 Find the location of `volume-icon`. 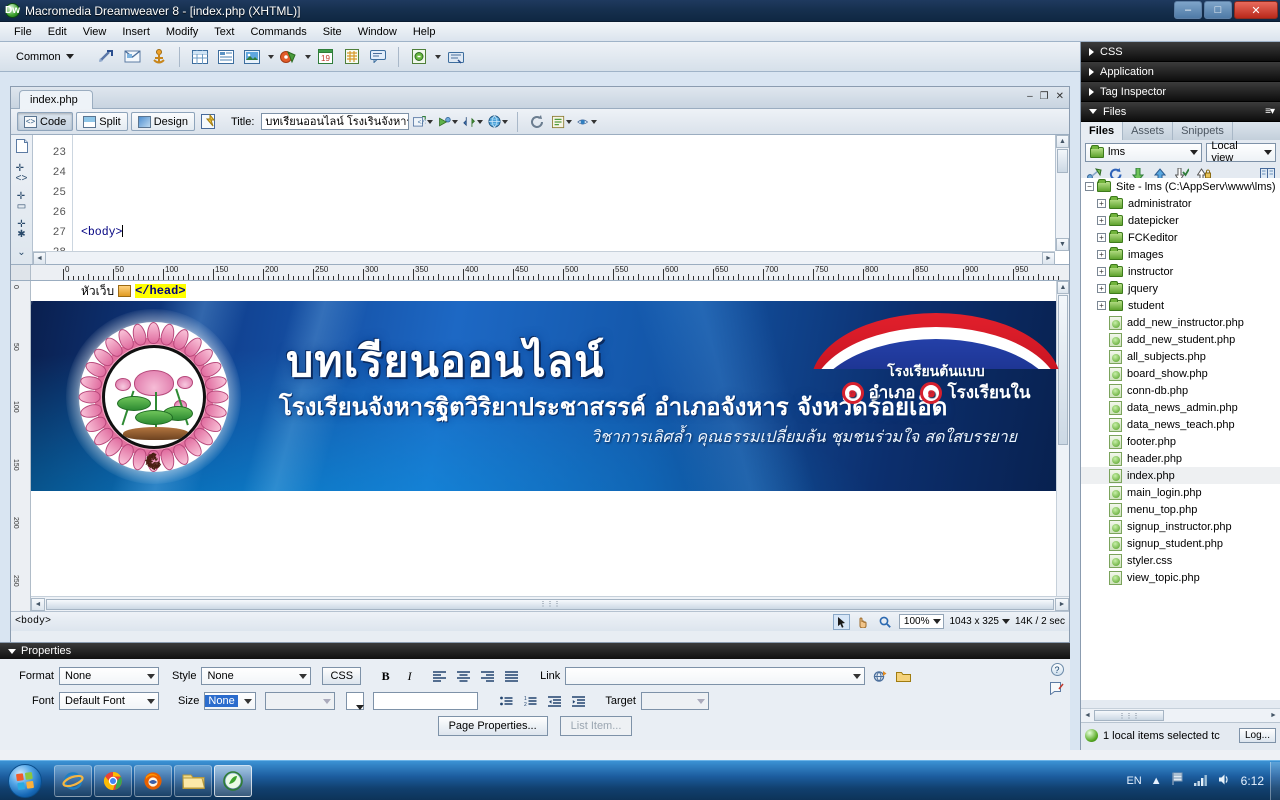

volume-icon is located at coordinates (1225, 781).